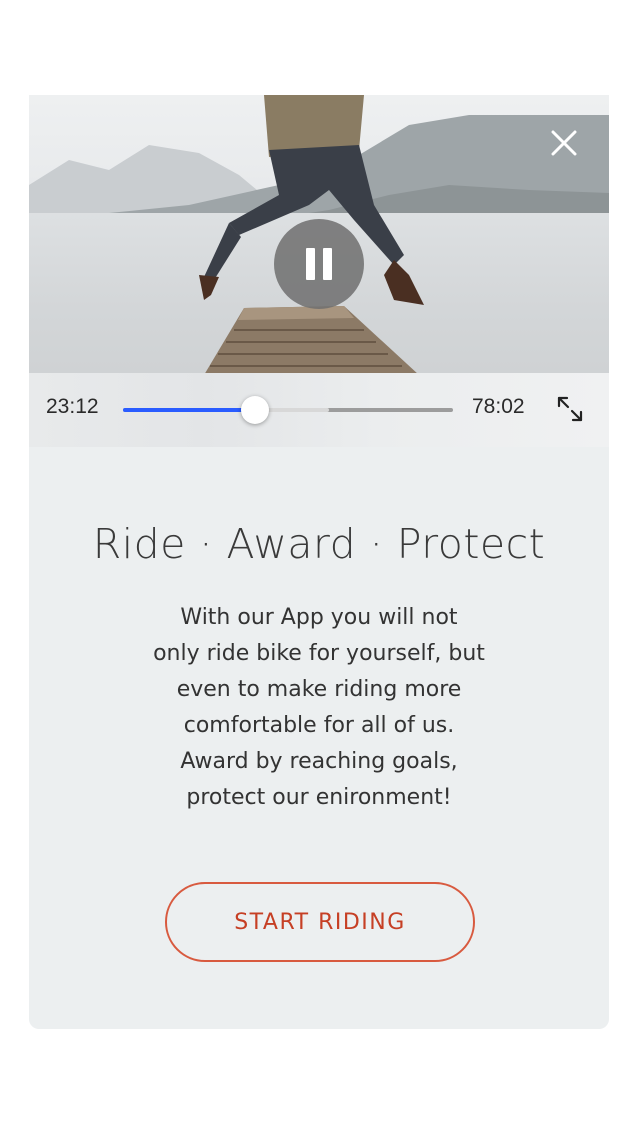 This screenshot has width=640, height=1136. What do you see at coordinates (189, 410) in the screenshot?
I see `played-progress` at bounding box center [189, 410].